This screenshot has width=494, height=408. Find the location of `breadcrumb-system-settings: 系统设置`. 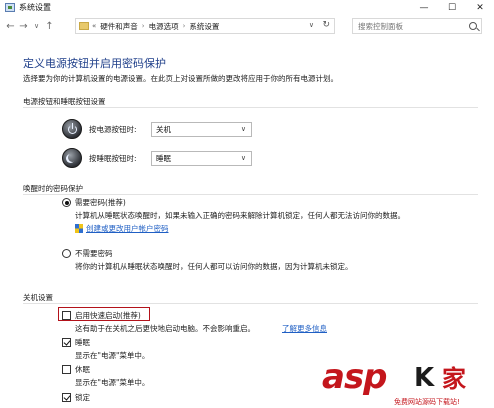

breadcrumb-system-settings: 系统设置 is located at coordinates (204, 26).